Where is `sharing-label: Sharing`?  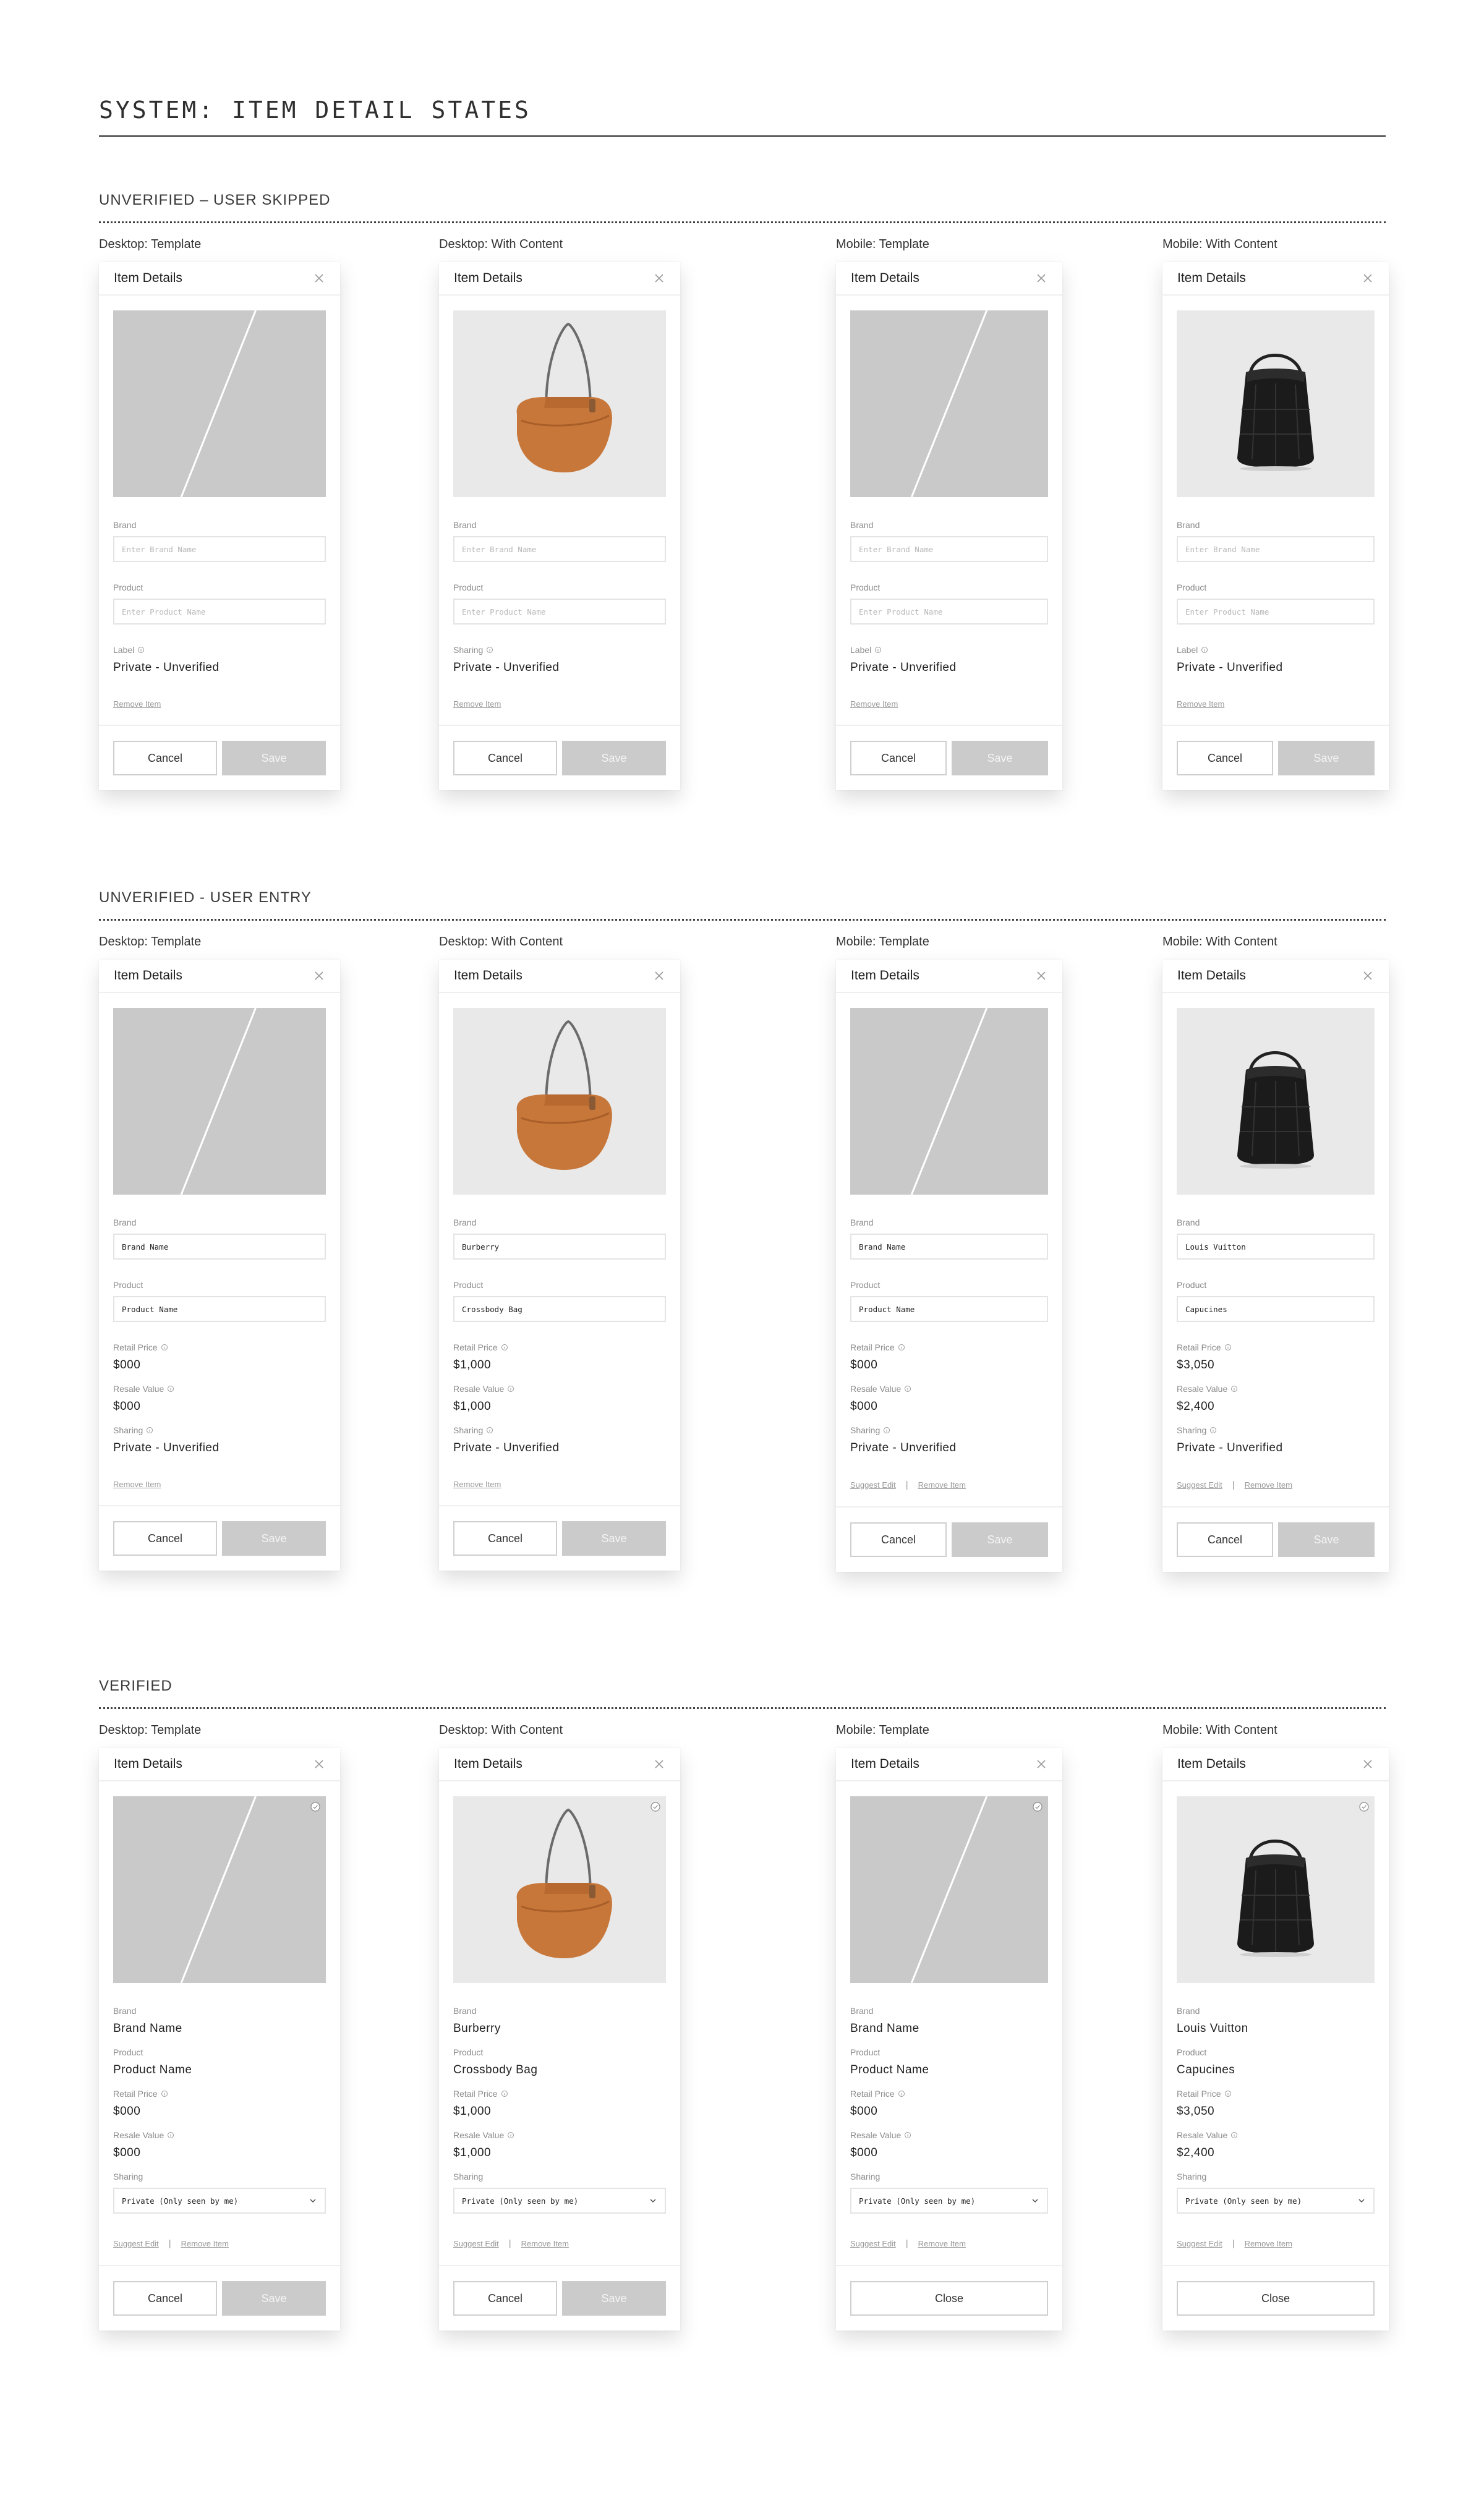
sharing-label: Sharing is located at coordinates (128, 2177).